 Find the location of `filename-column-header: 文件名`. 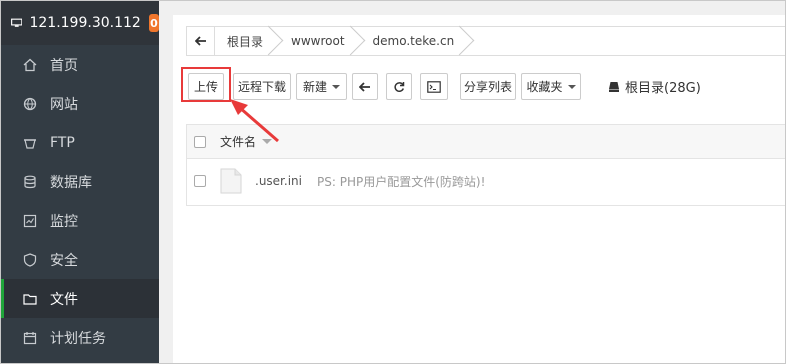

filename-column-header: 文件名 is located at coordinates (238, 141).